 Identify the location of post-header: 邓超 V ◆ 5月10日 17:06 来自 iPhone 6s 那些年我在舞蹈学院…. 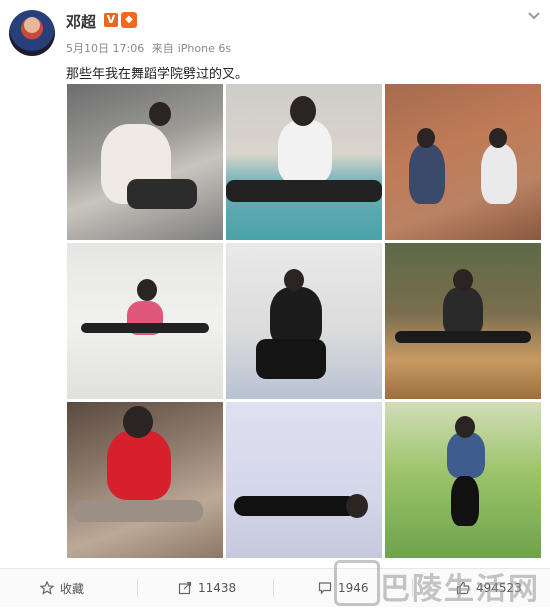
(275, 41).